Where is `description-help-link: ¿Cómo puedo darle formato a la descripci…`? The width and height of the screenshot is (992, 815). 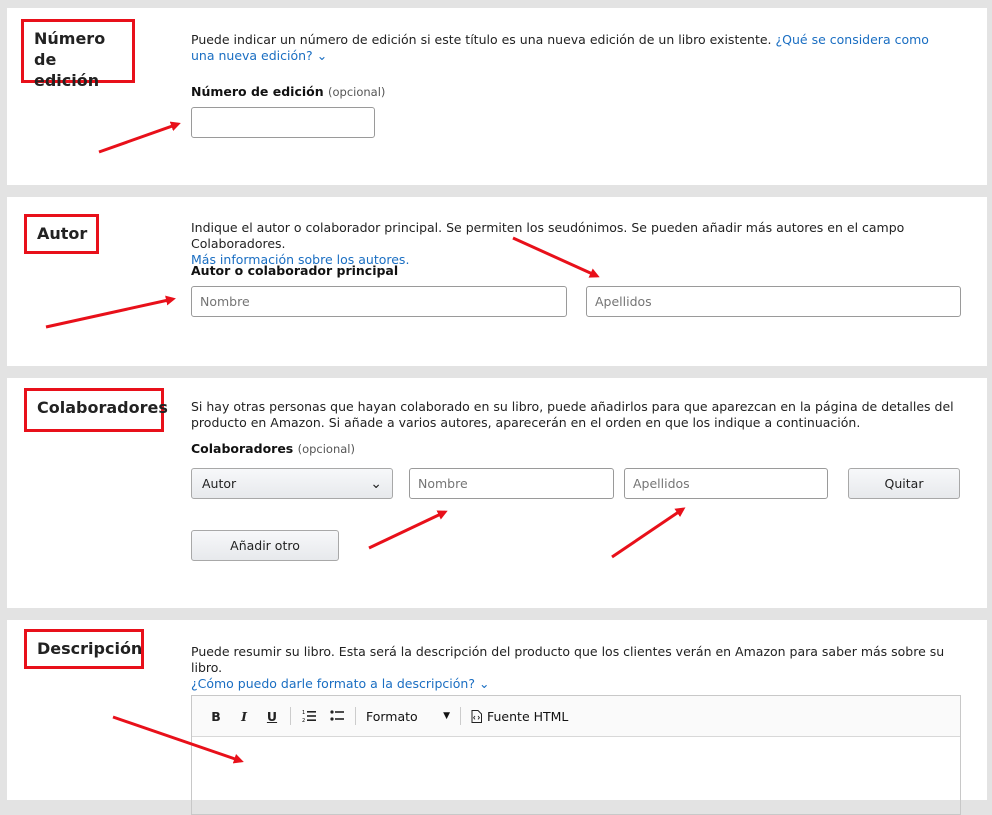
description-help-link: ¿Cómo puedo darle formato a la descripci… is located at coordinates (340, 683).